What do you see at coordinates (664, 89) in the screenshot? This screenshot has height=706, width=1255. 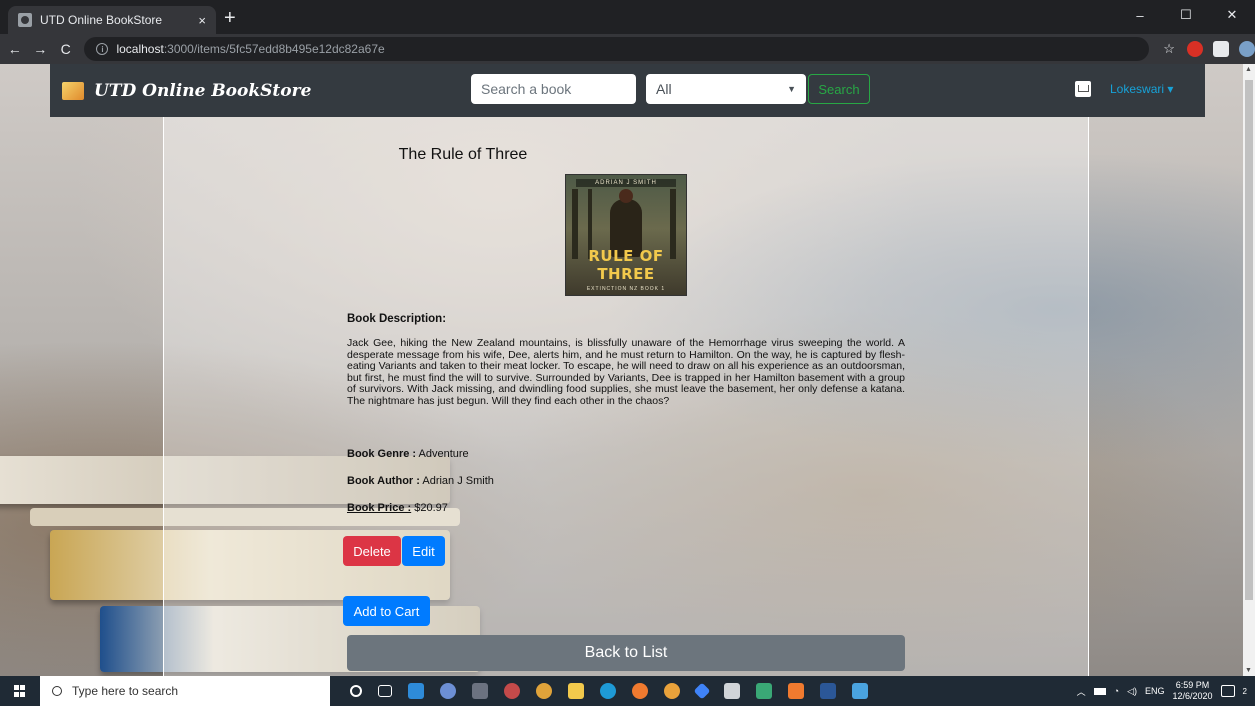 I see `category-selected: All` at bounding box center [664, 89].